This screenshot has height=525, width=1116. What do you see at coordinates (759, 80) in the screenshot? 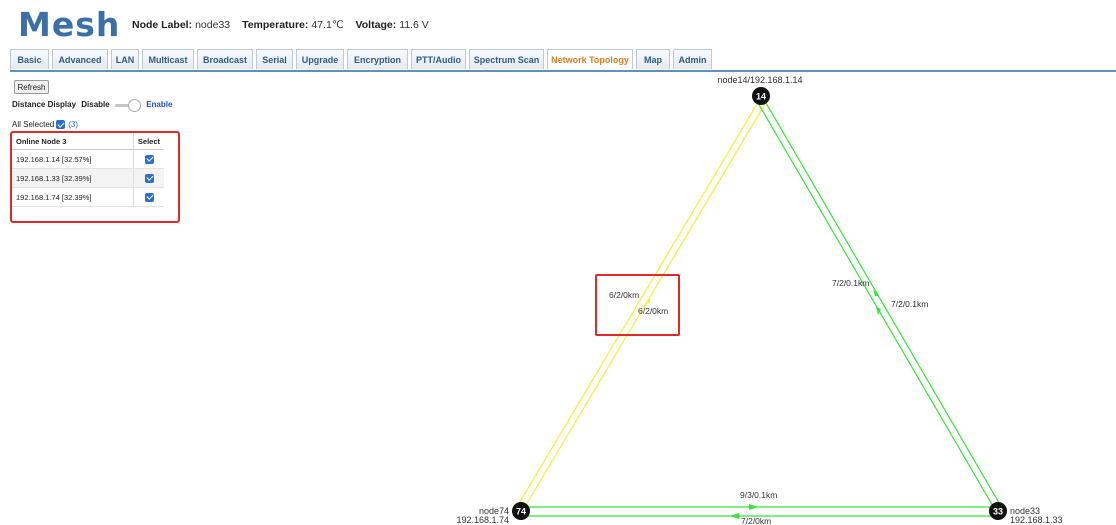
I see `node-14-label: node14/192.168.1.14` at bounding box center [759, 80].